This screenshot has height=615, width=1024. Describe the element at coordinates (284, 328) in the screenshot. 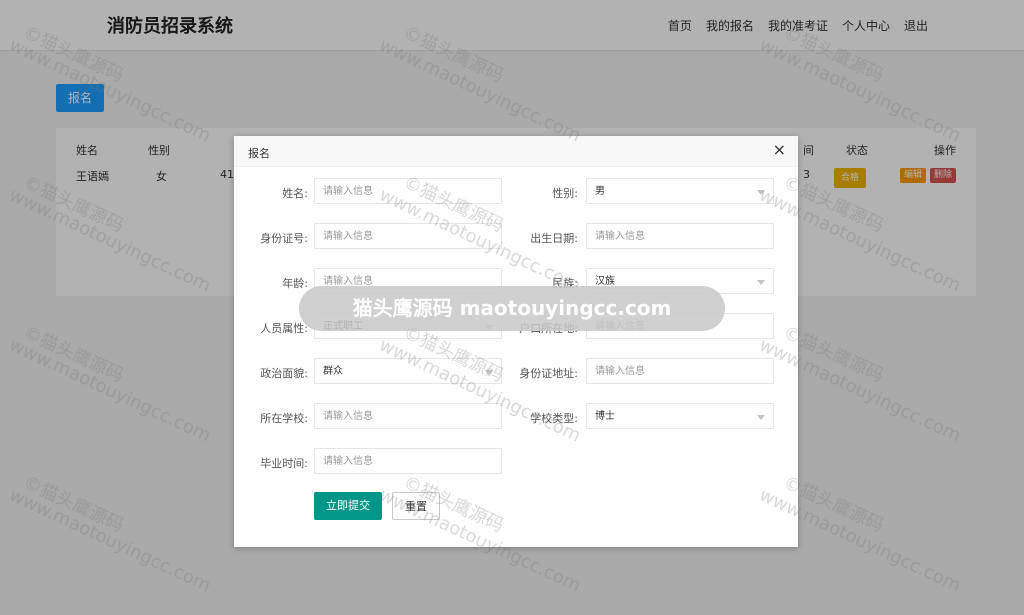

I see `personnel-type-label: 人员属性:` at that location.